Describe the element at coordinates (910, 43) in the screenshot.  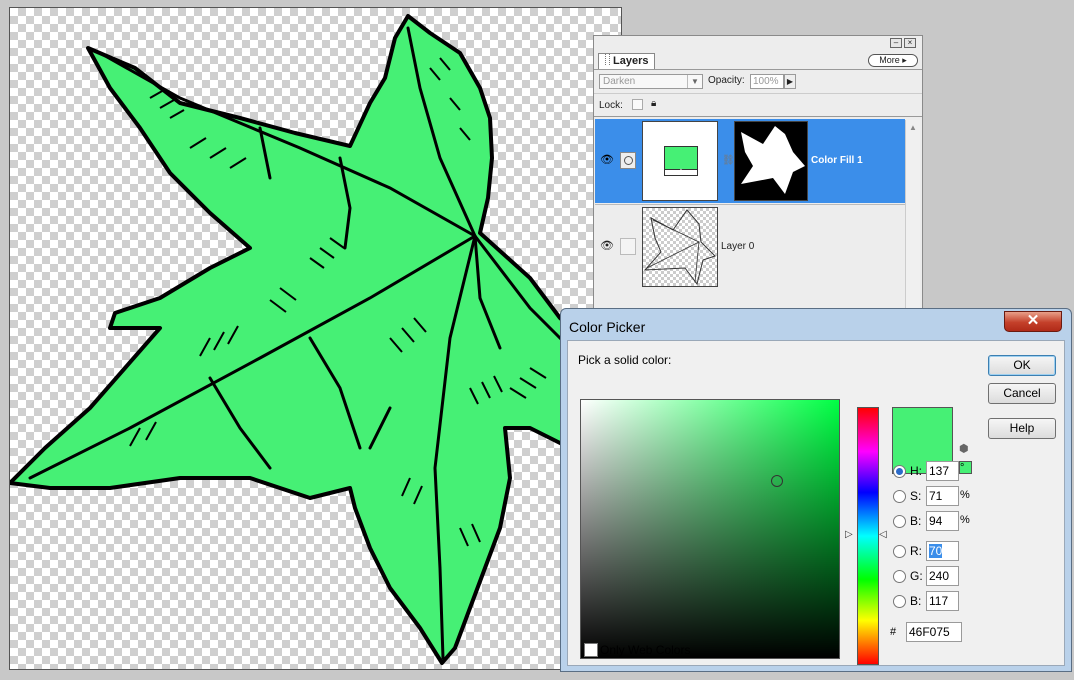
I see `close-panel-button: ×` at that location.